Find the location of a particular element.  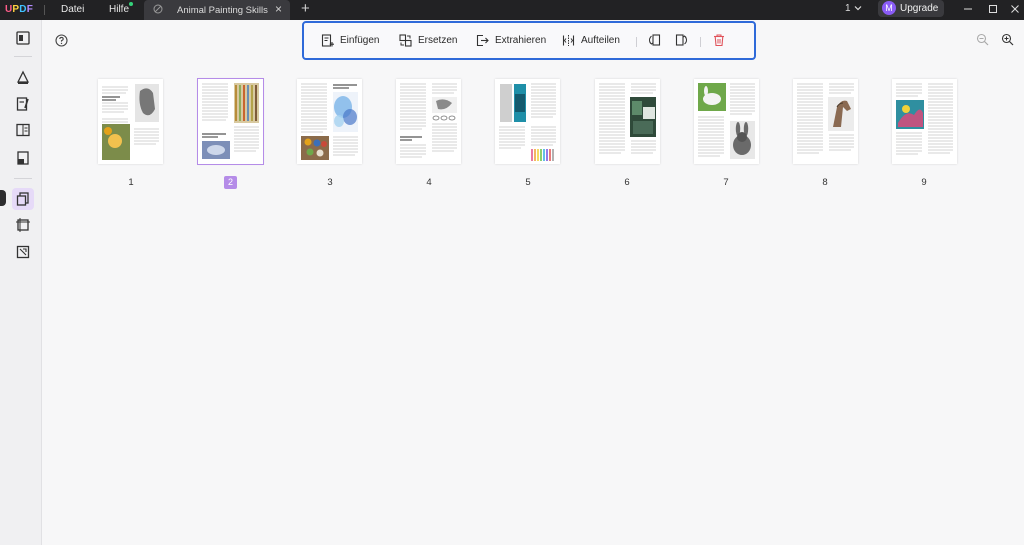

crop-icon is located at coordinates (23, 225).